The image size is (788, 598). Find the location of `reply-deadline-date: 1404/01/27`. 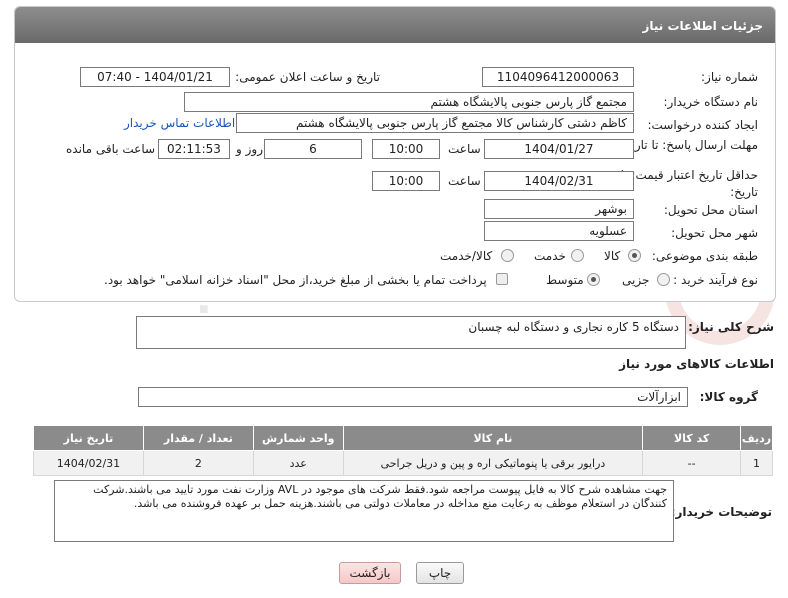

reply-deadline-date: 1404/01/27 is located at coordinates (559, 149).